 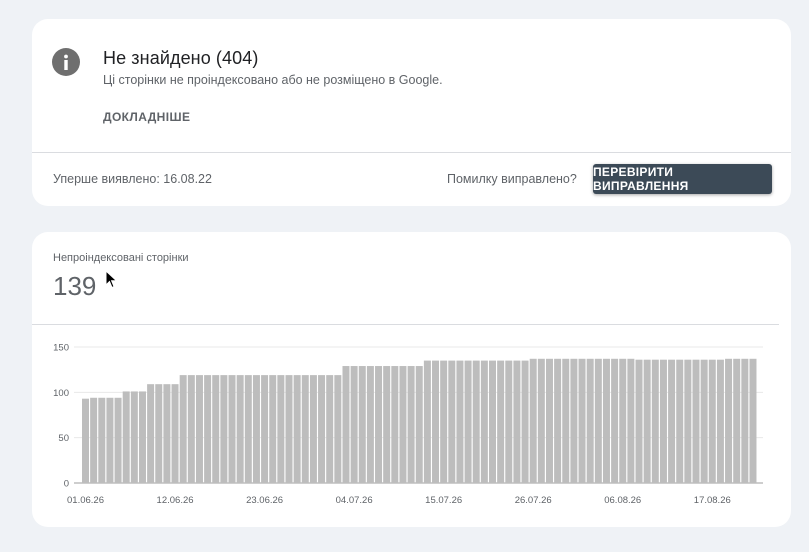 What do you see at coordinates (512, 179) in the screenshot?
I see `fixed-question-label: Помилку виправлено?` at bounding box center [512, 179].